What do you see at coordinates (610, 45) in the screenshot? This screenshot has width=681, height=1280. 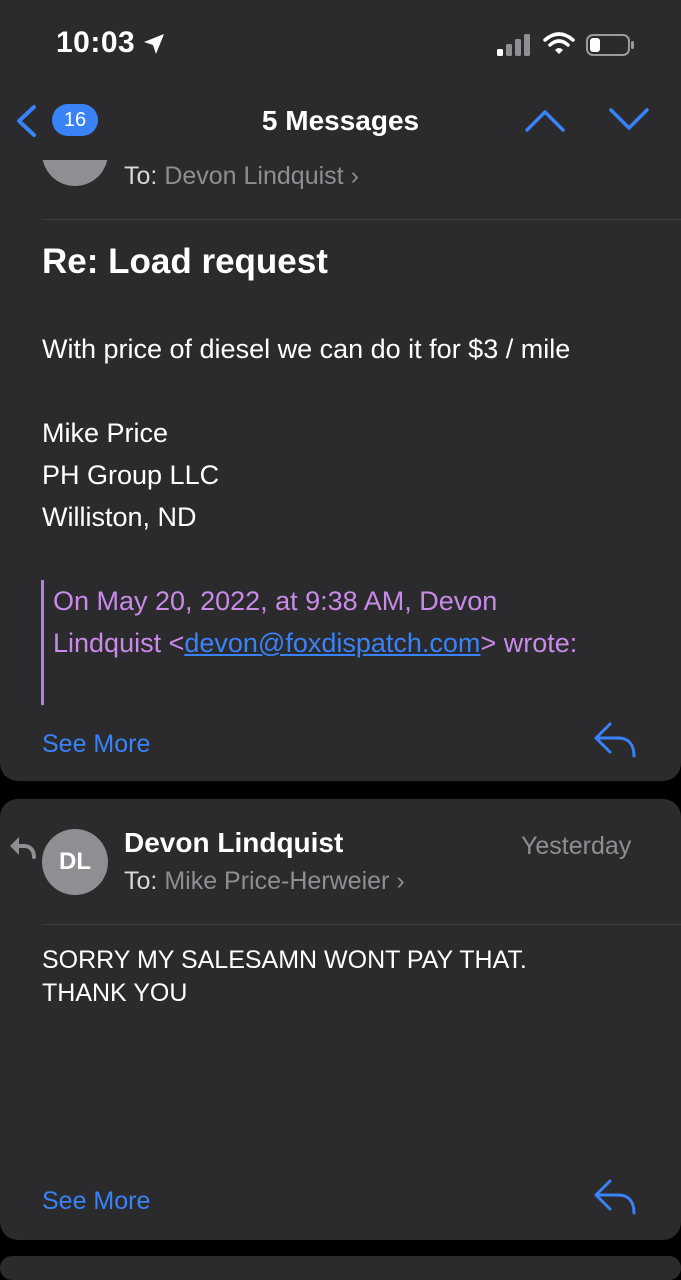 I see `battery-icon` at bounding box center [610, 45].